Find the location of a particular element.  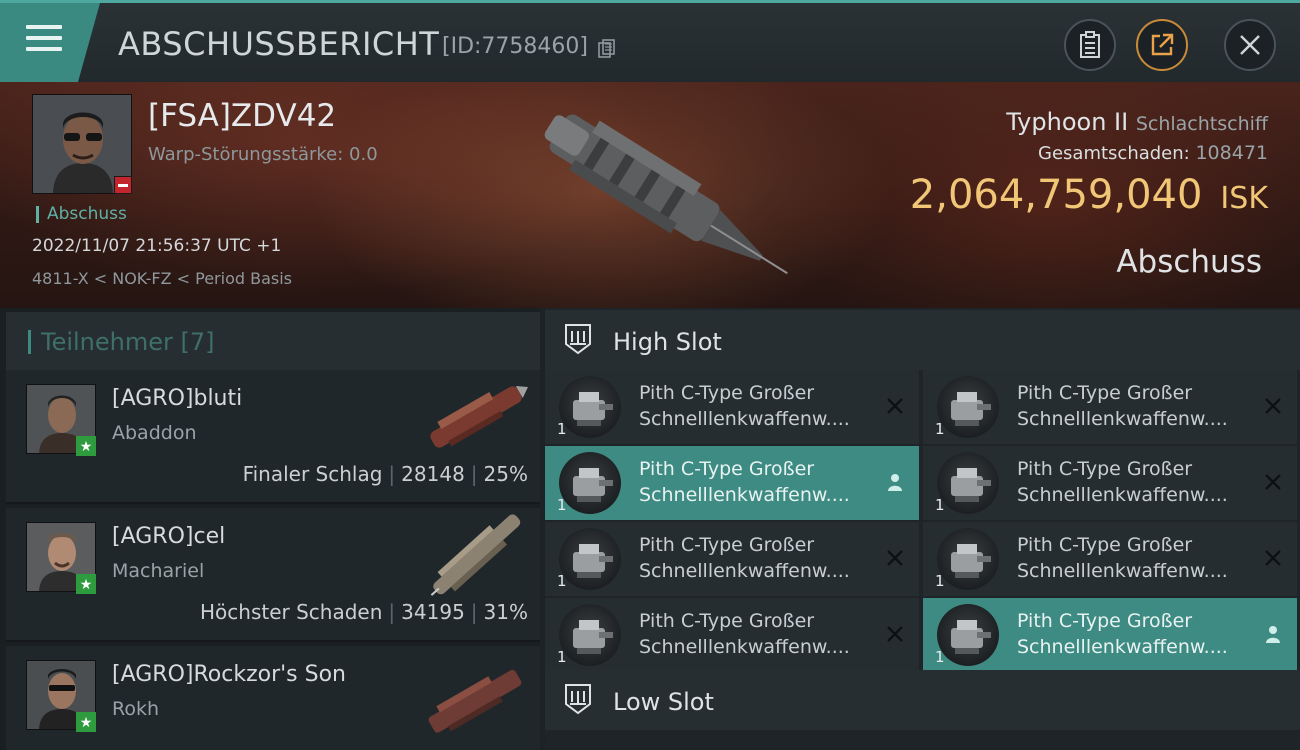

low-slot-label: Low Slot is located at coordinates (663, 702).